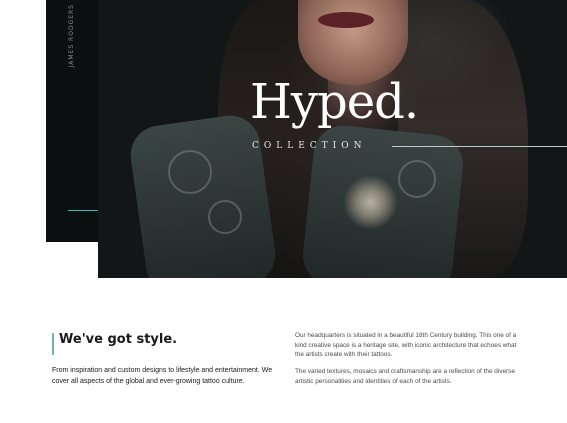 The width and height of the screenshot is (567, 423). Describe the element at coordinates (83, 210) in the screenshot. I see `accent-divider-left` at that location.